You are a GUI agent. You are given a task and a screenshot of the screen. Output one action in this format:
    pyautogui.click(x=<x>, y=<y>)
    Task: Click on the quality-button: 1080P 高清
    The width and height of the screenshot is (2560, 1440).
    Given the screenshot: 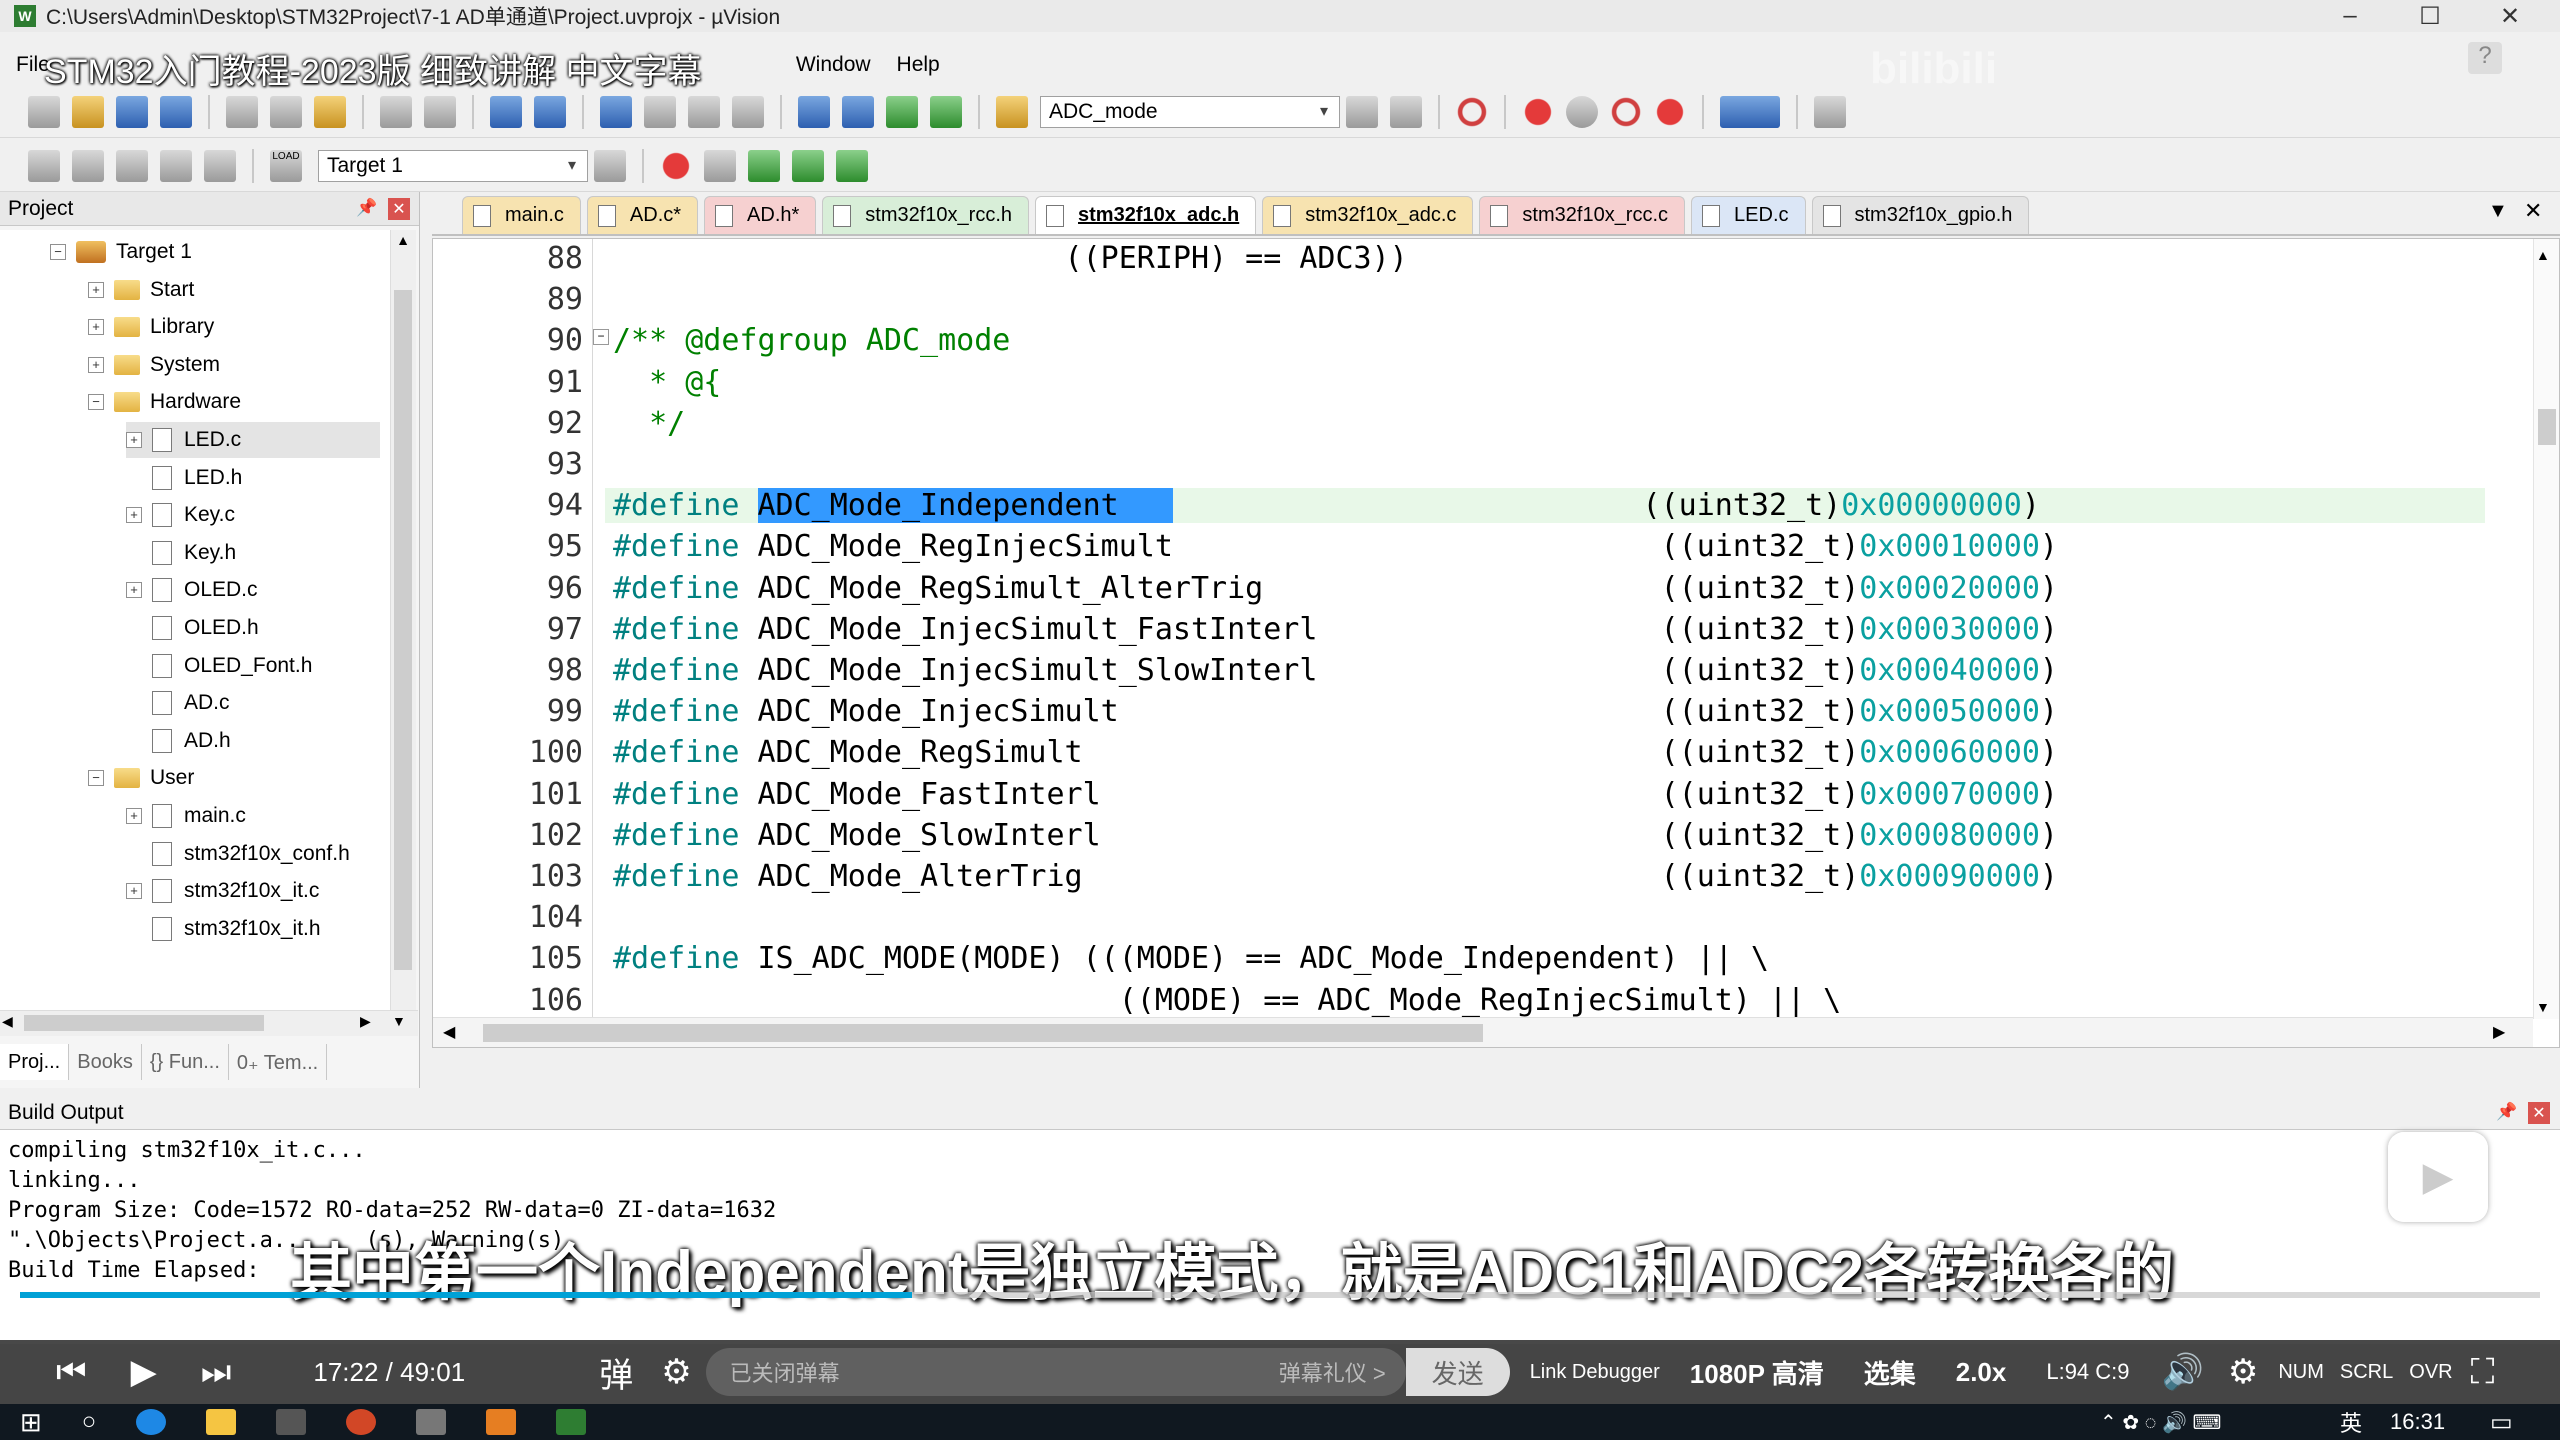 What is the action you would take?
    pyautogui.click(x=1757, y=1372)
    